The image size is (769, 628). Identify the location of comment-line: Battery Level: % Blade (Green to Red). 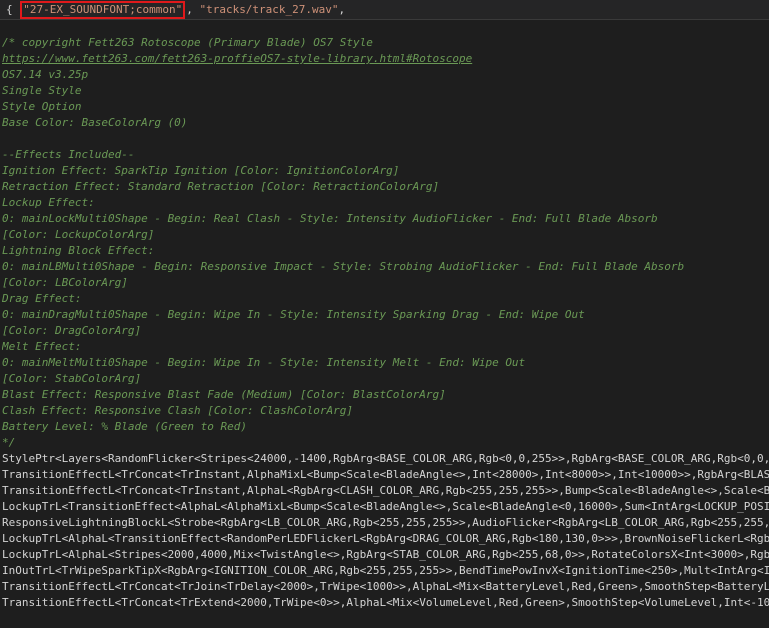
(125, 426).